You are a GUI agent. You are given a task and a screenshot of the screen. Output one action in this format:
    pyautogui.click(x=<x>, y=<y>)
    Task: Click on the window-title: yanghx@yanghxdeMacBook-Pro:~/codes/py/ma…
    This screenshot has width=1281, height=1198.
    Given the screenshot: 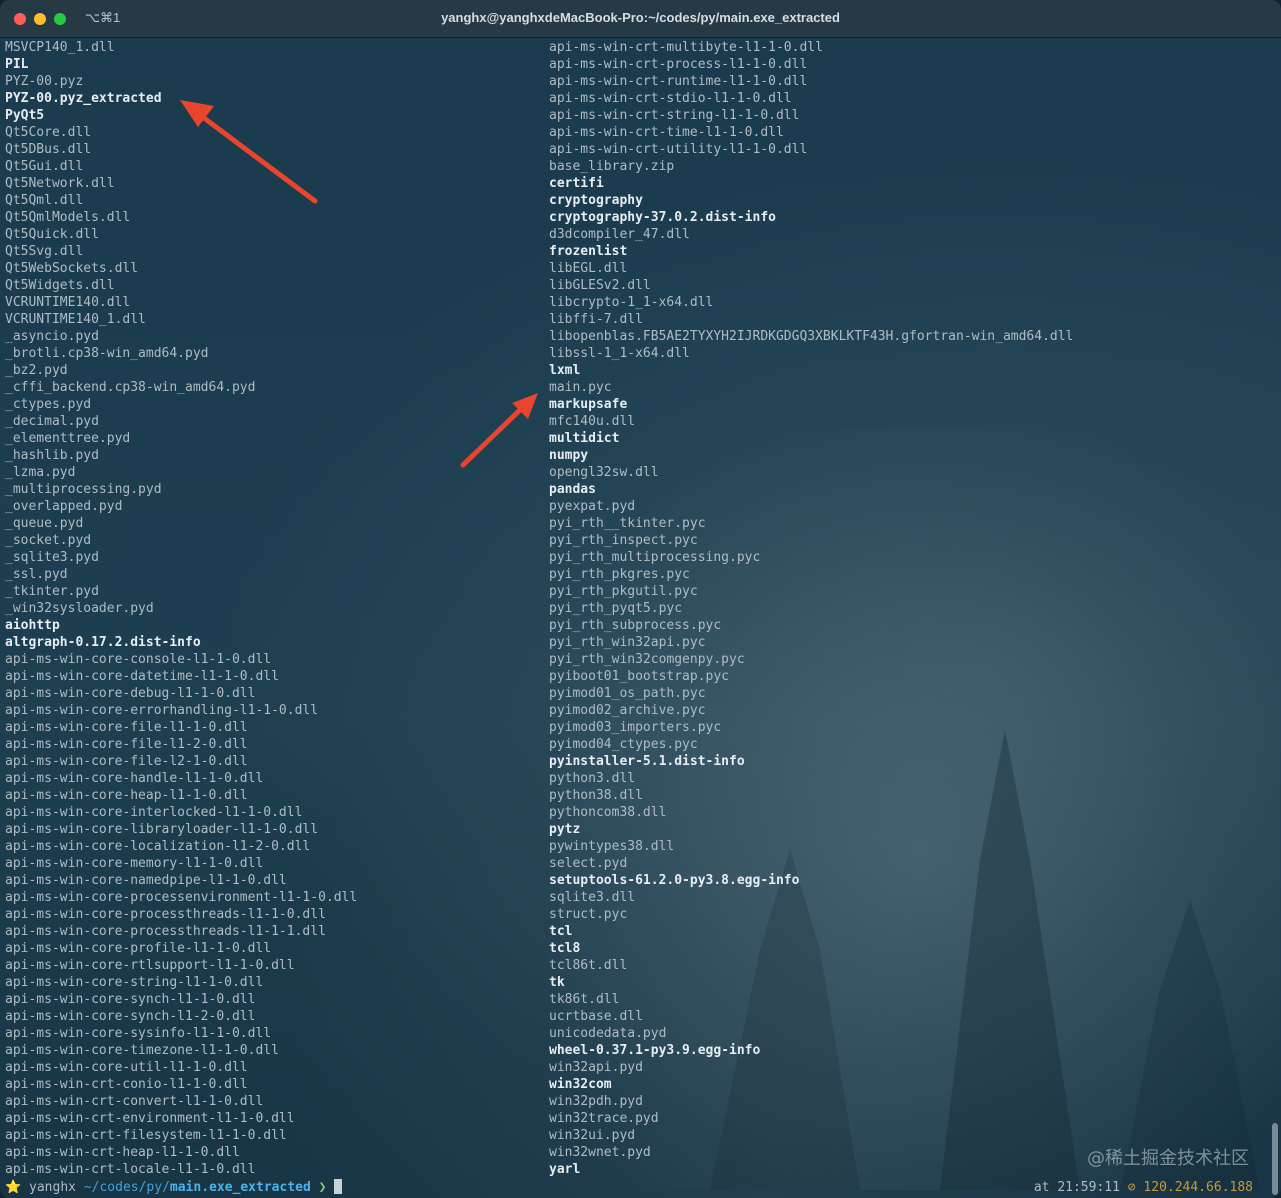 What is the action you would take?
    pyautogui.click(x=640, y=17)
    